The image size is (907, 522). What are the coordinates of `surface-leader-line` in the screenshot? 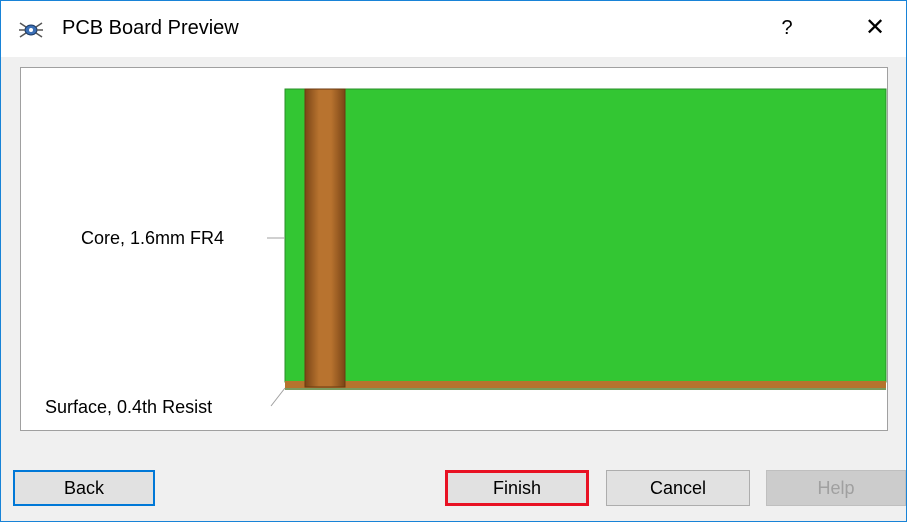 It's located at (278, 397).